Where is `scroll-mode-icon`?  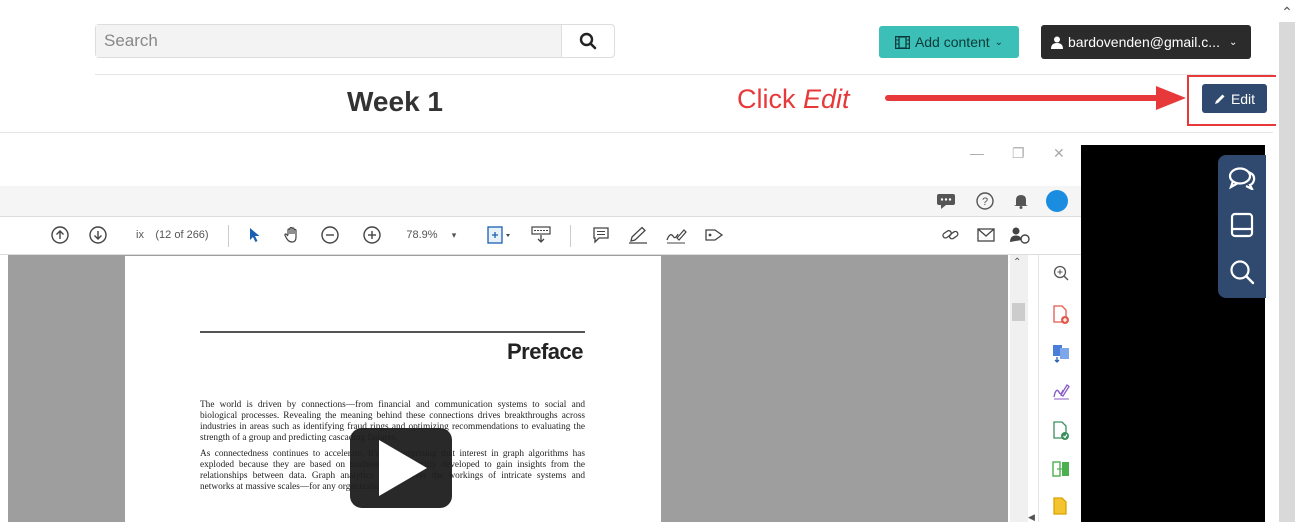 scroll-mode-icon is located at coordinates (541, 235).